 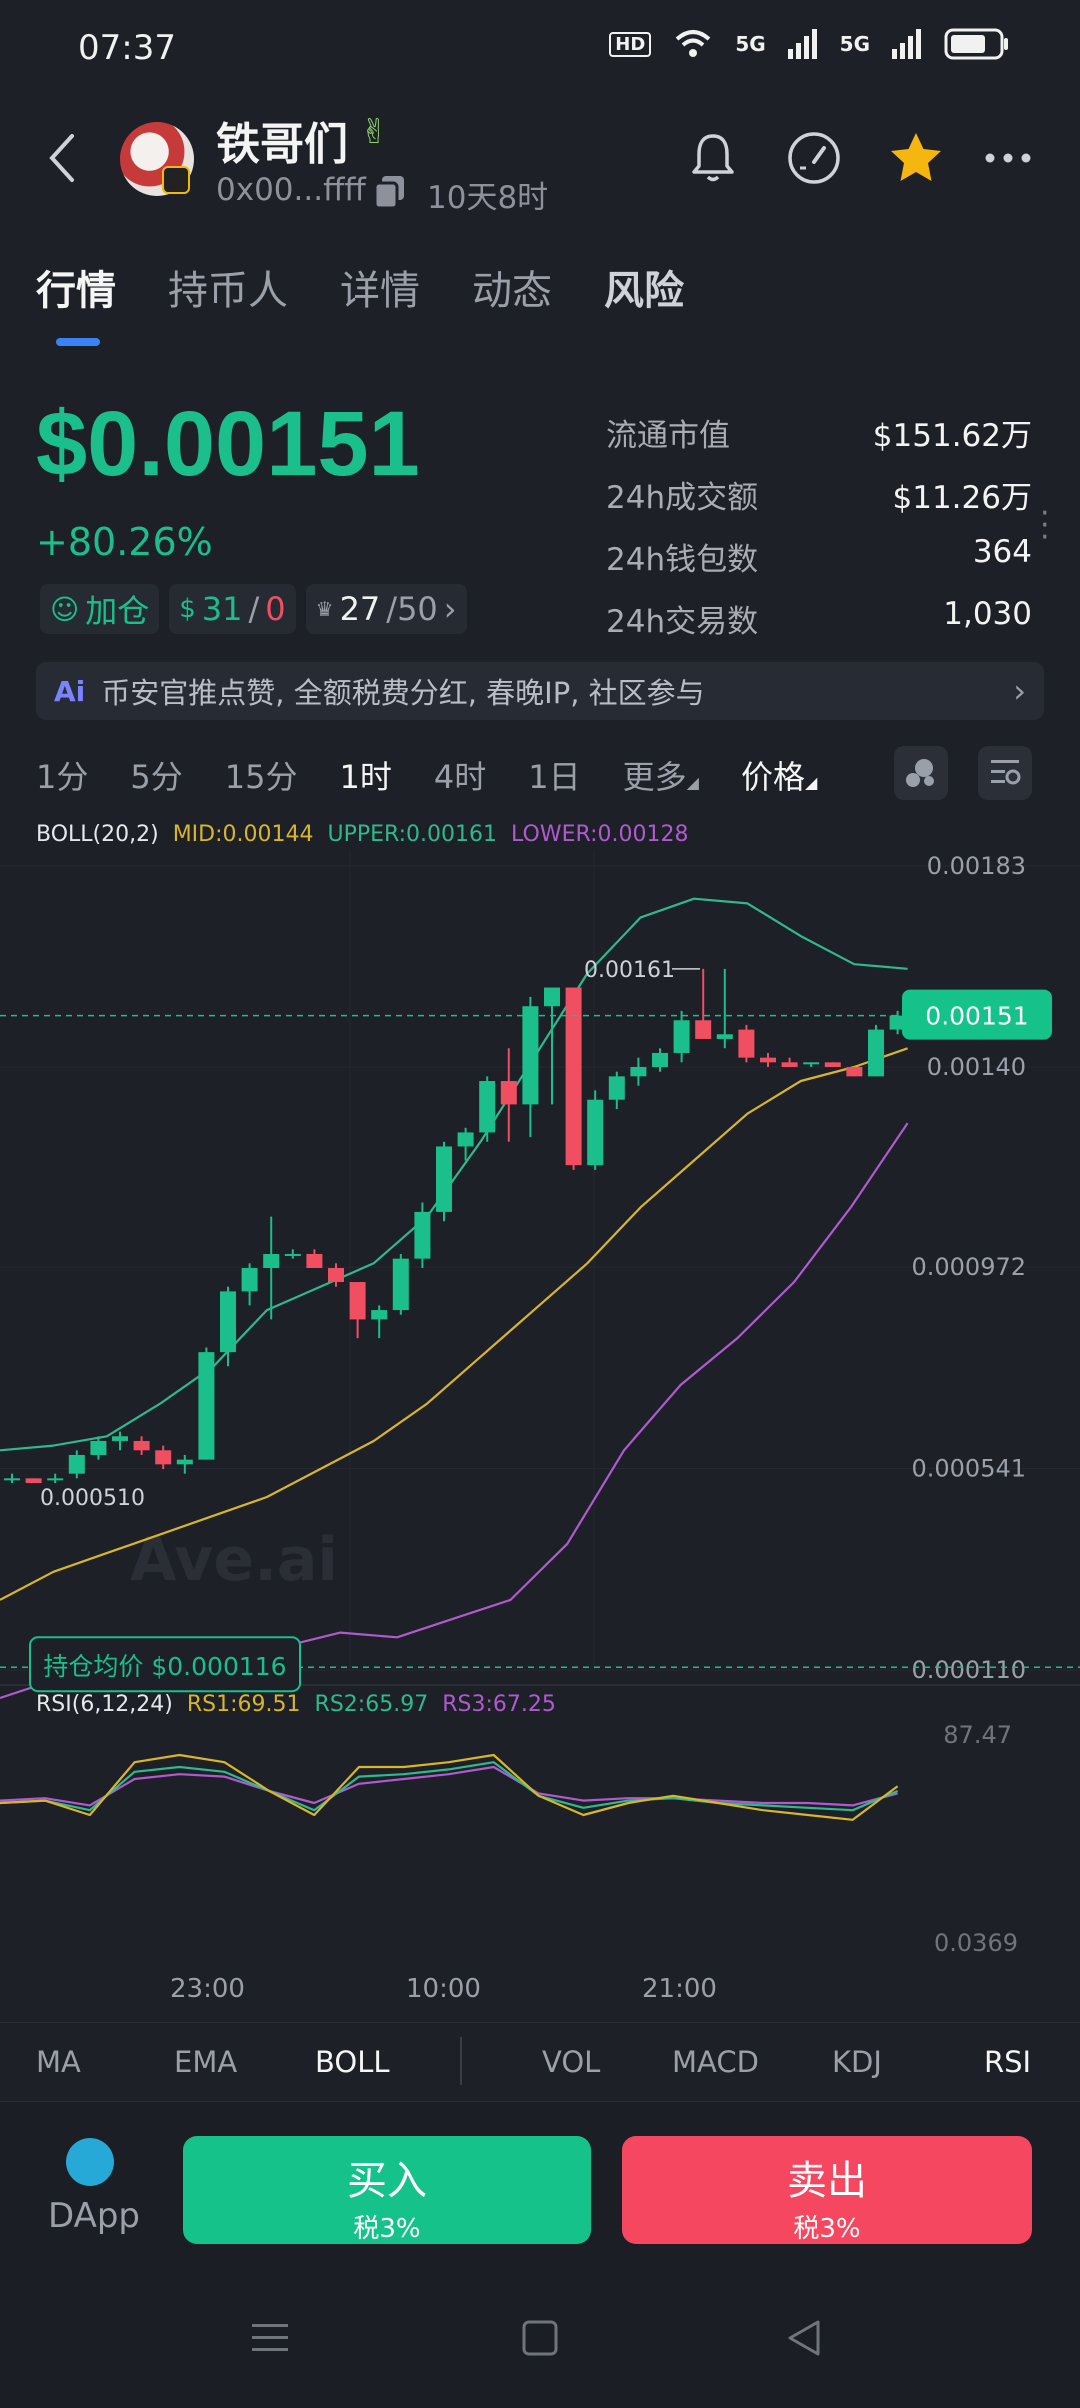 I want to click on back-icon, so click(x=62, y=158).